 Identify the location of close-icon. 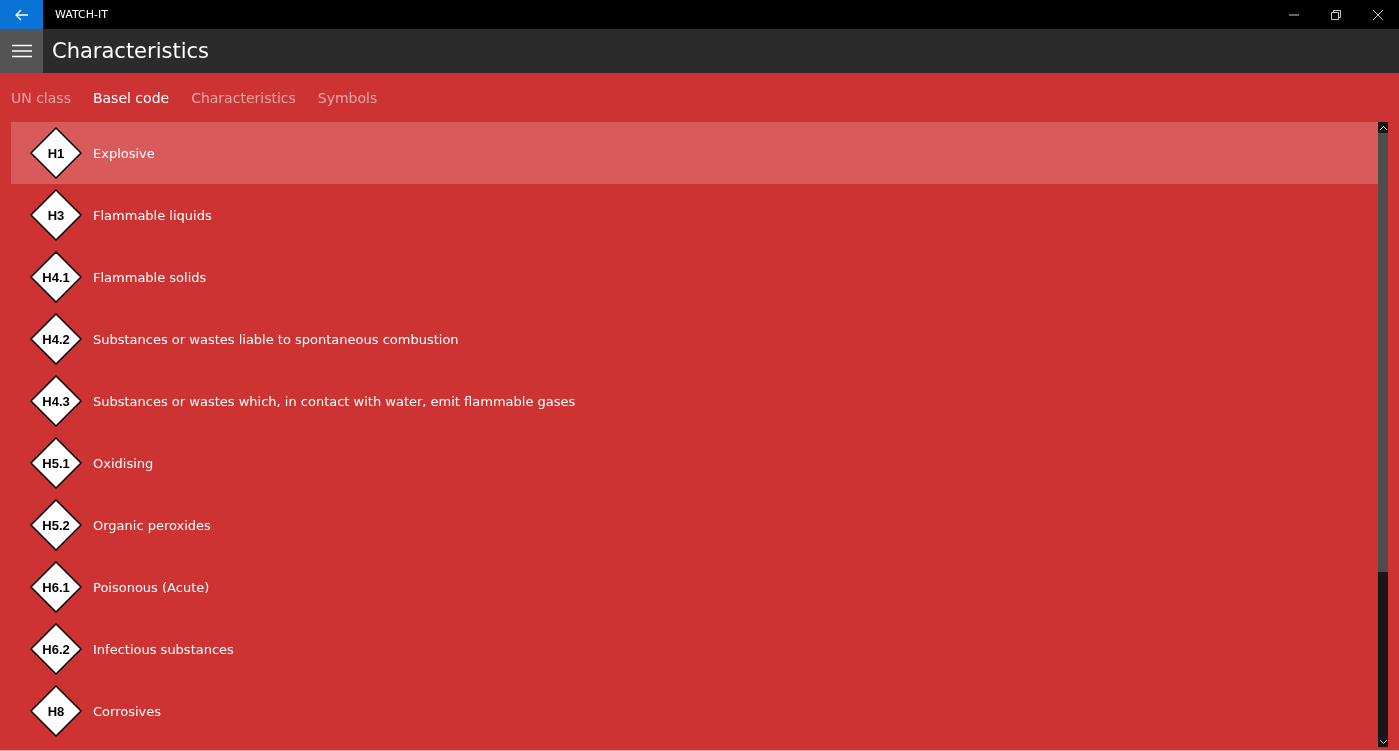
(1378, 14).